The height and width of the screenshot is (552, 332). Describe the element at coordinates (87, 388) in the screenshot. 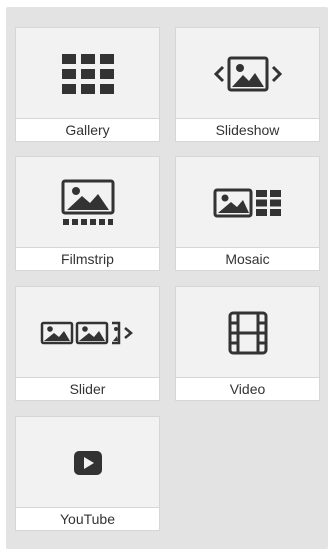

I see `slider-label: Slider` at that location.